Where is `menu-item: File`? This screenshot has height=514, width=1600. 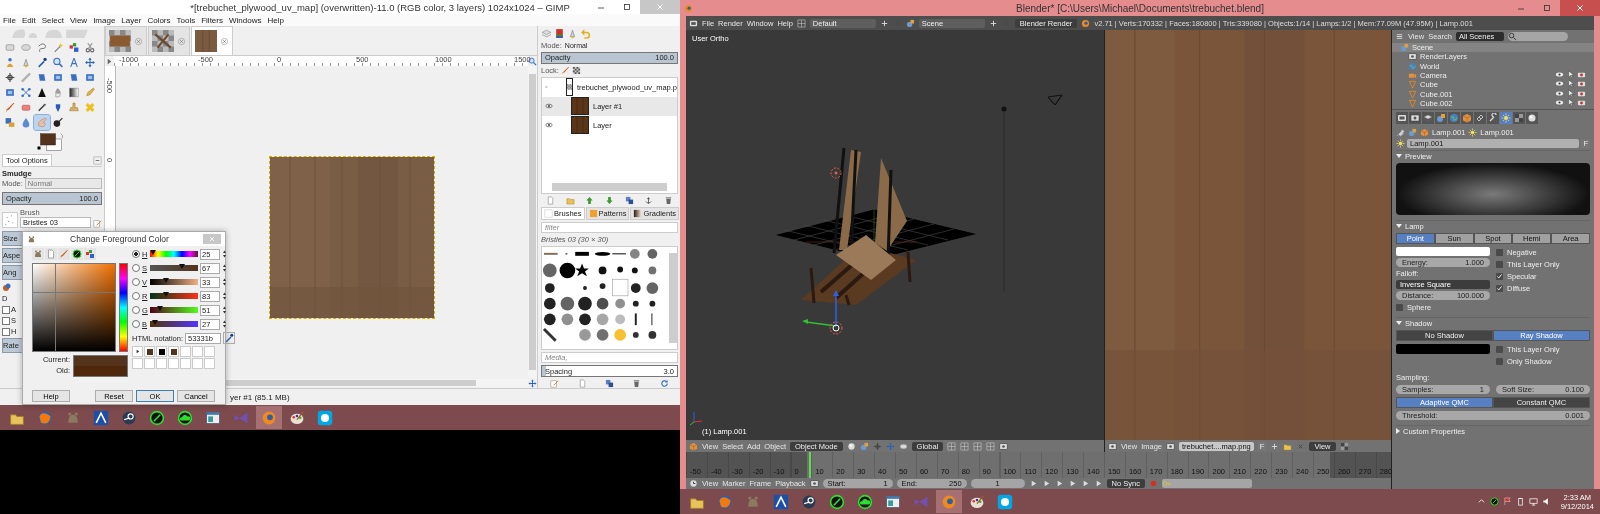 menu-item: File is located at coordinates (9, 20).